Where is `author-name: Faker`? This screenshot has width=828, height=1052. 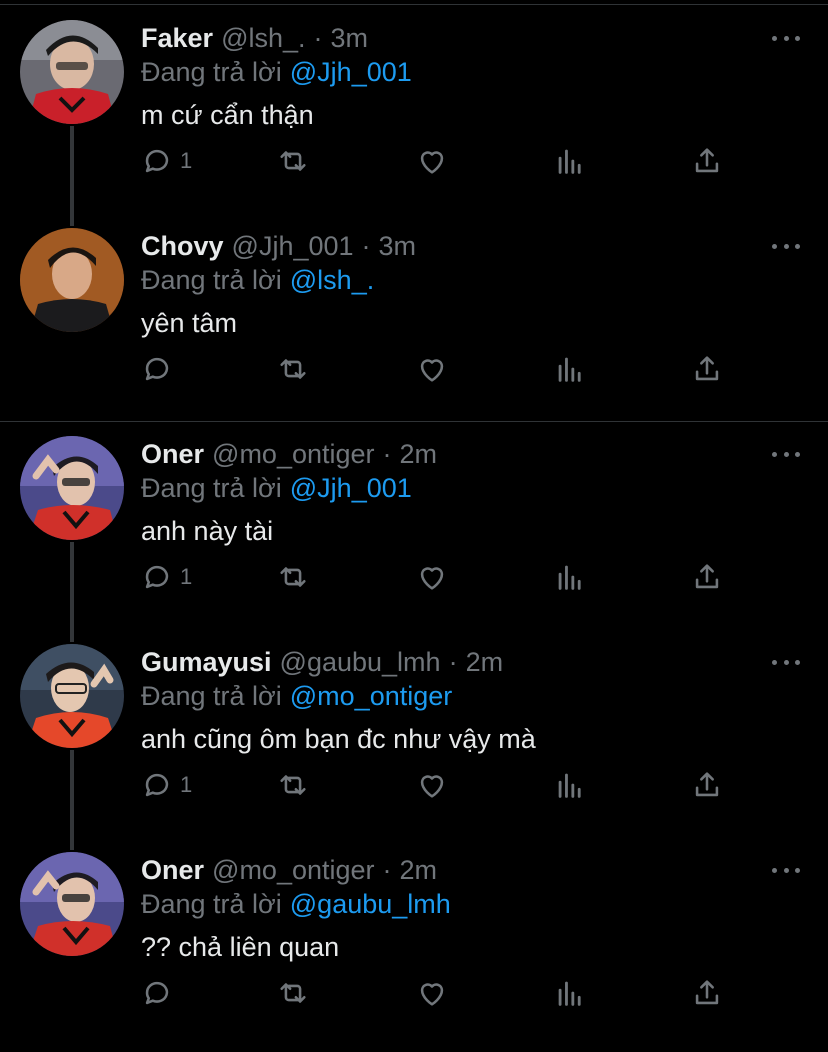
author-name: Faker is located at coordinates (177, 38).